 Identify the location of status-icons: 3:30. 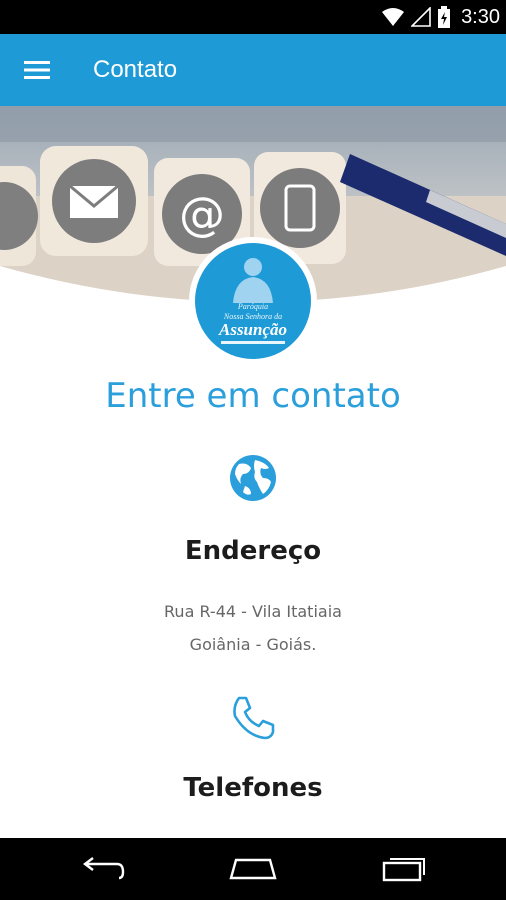
(440, 17).